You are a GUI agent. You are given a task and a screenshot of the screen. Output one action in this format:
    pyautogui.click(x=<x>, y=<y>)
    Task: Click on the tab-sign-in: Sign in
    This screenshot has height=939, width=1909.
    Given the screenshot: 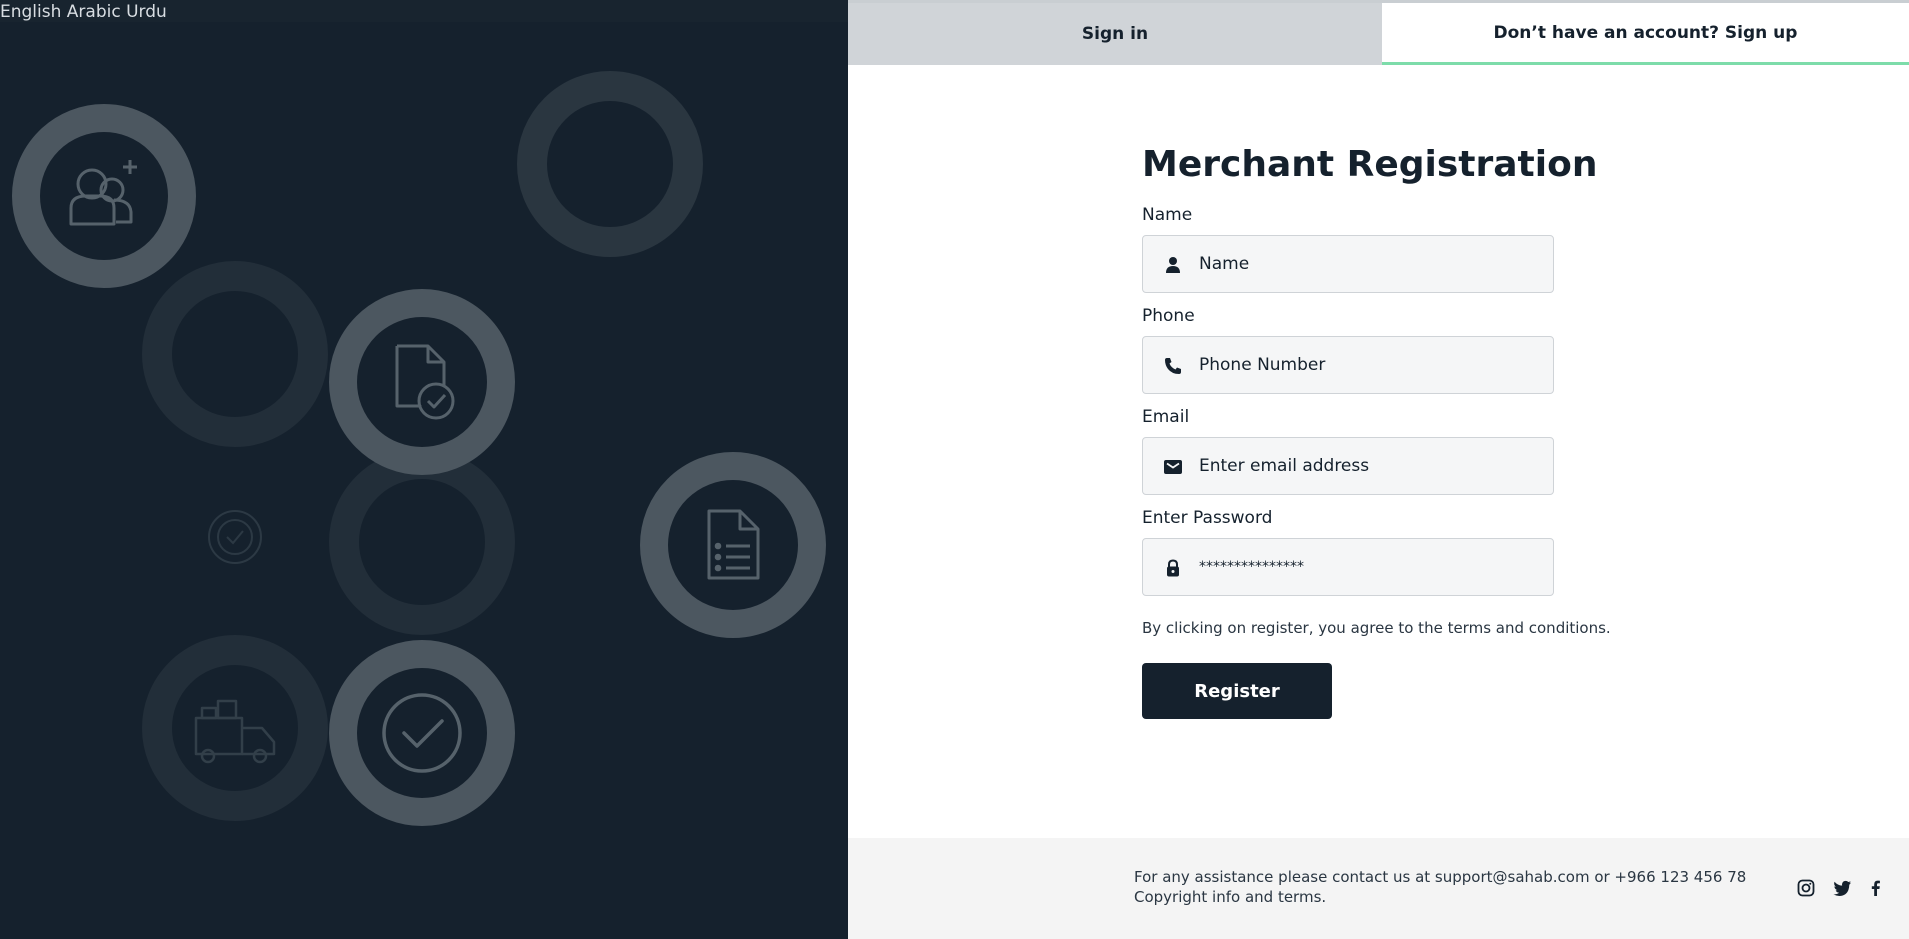 What is the action you would take?
    pyautogui.click(x=1115, y=34)
    